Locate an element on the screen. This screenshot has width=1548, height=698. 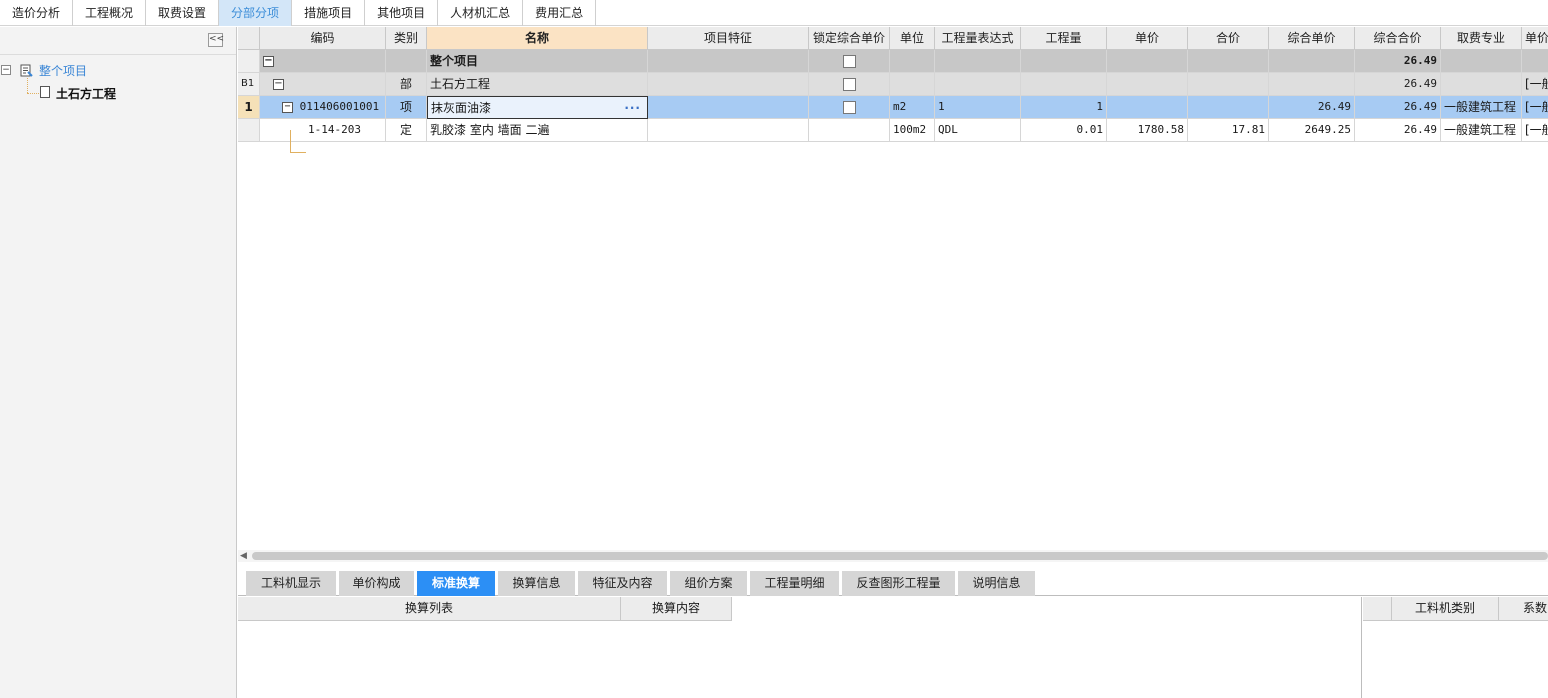
row-unit-cell: m2 is located at coordinates (912, 107).